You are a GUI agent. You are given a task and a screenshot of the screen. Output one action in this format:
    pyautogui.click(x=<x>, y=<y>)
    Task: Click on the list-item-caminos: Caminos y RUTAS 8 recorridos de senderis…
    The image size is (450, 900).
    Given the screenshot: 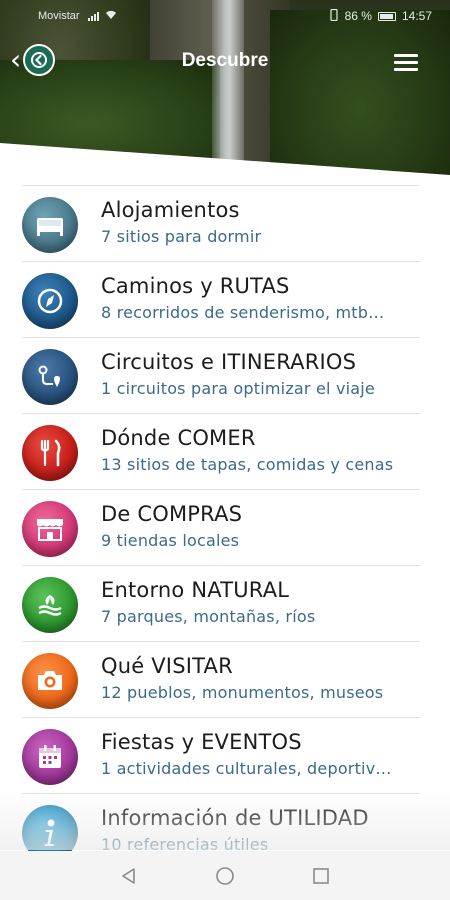 What is the action you would take?
    pyautogui.click(x=225, y=300)
    